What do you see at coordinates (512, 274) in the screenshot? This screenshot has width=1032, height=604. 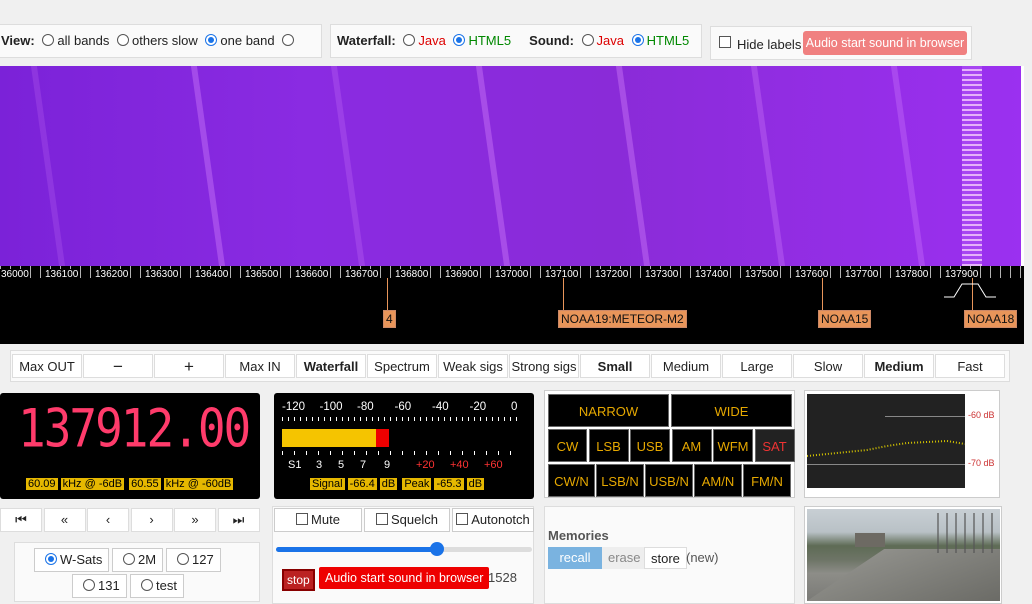 I see `scale-tick-label: 137000` at bounding box center [512, 274].